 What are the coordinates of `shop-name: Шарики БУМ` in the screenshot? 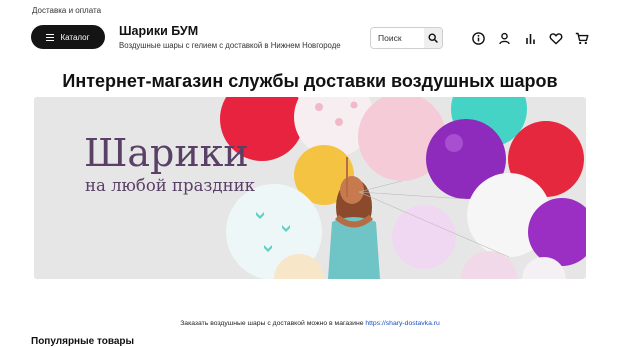 It's located at (158, 31).